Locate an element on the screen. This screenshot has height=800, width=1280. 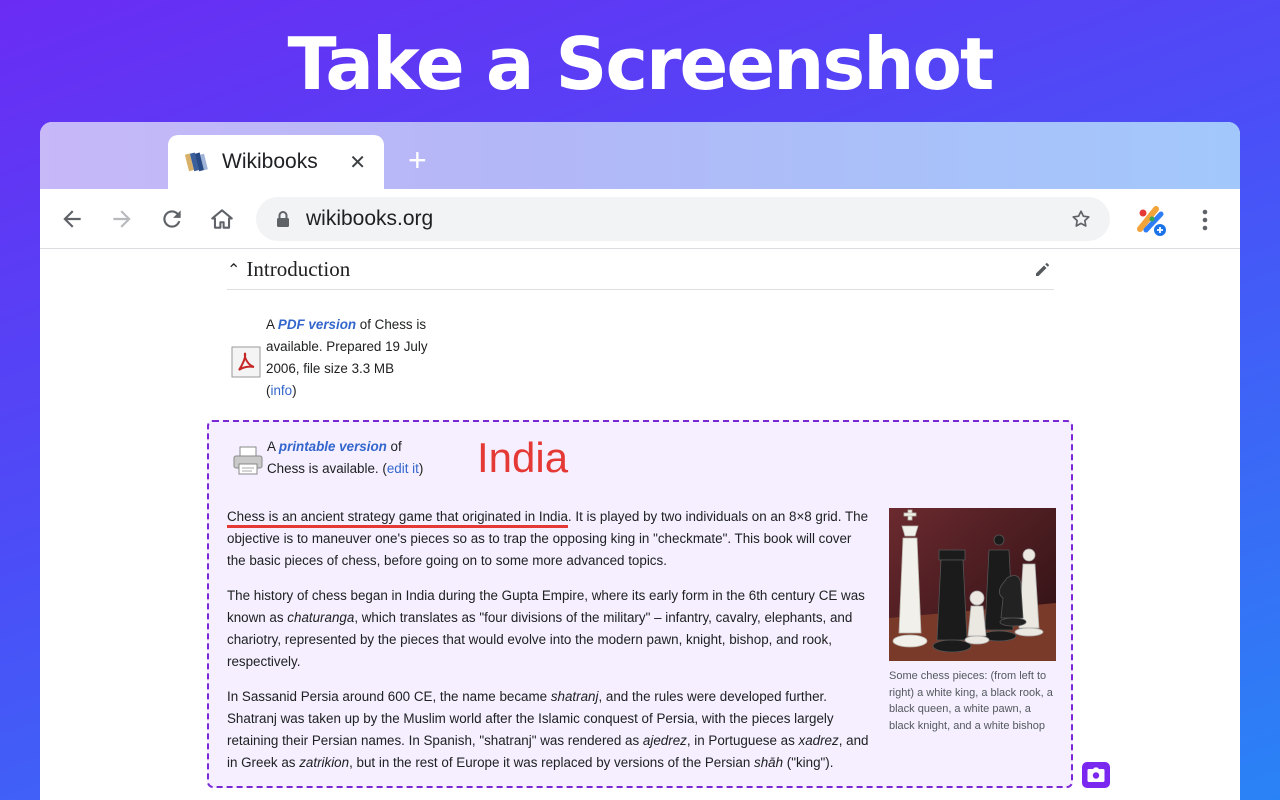
home-icon is located at coordinates (222, 218).